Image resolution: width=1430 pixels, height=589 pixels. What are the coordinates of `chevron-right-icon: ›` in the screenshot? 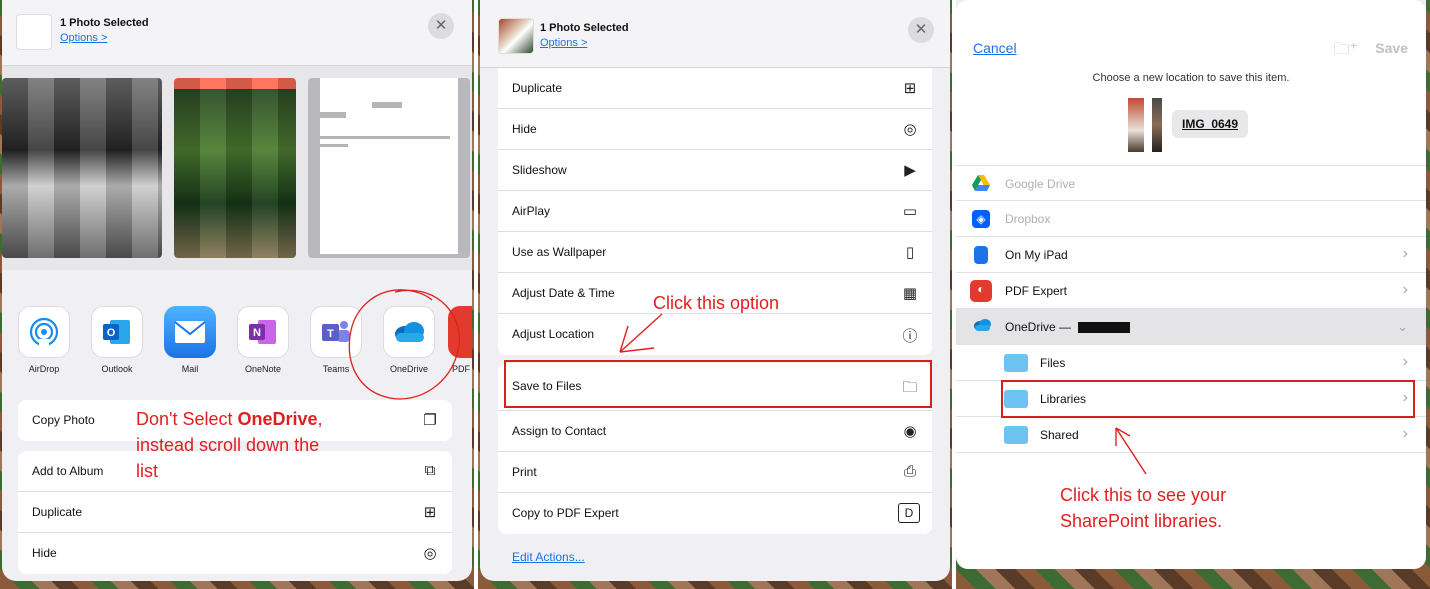 It's located at (1405, 253).